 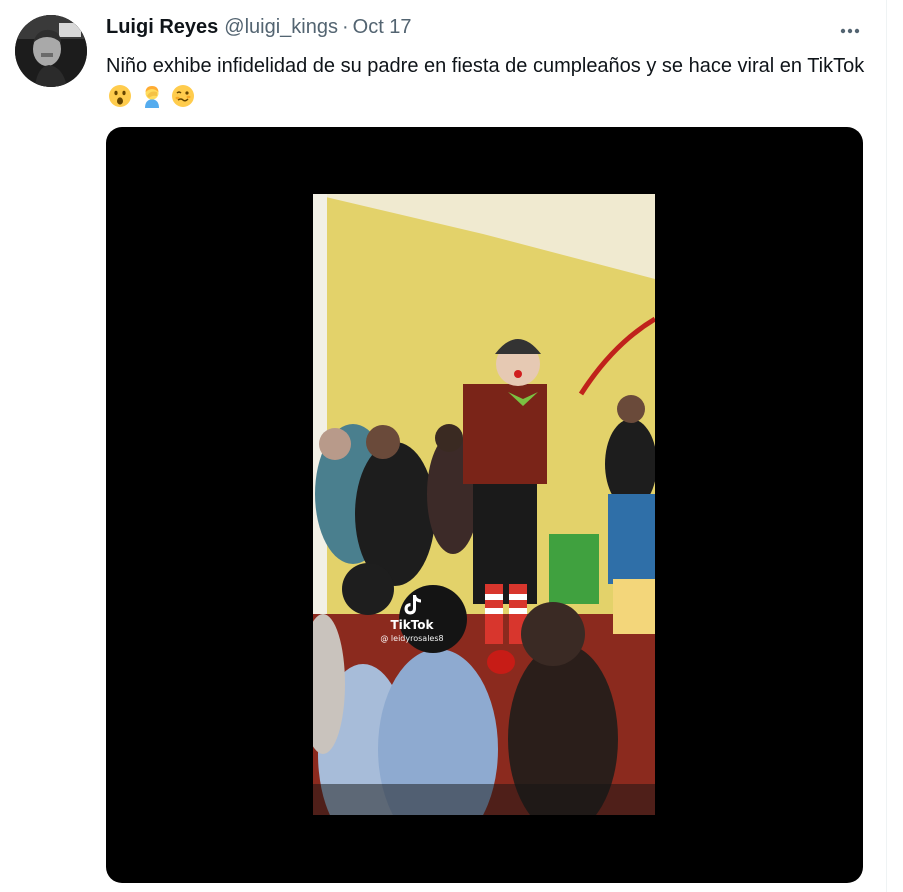 I want to click on avatar-photo, so click(x=51, y=51).